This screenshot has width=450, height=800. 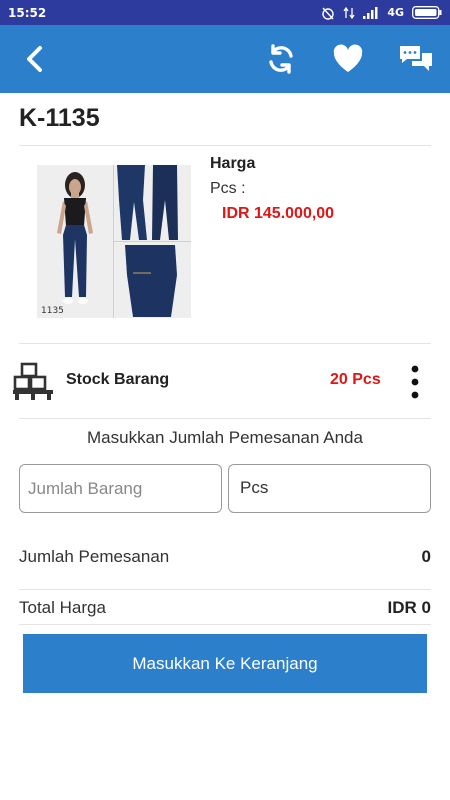 I want to click on refresh-icon, so click(x=281, y=59).